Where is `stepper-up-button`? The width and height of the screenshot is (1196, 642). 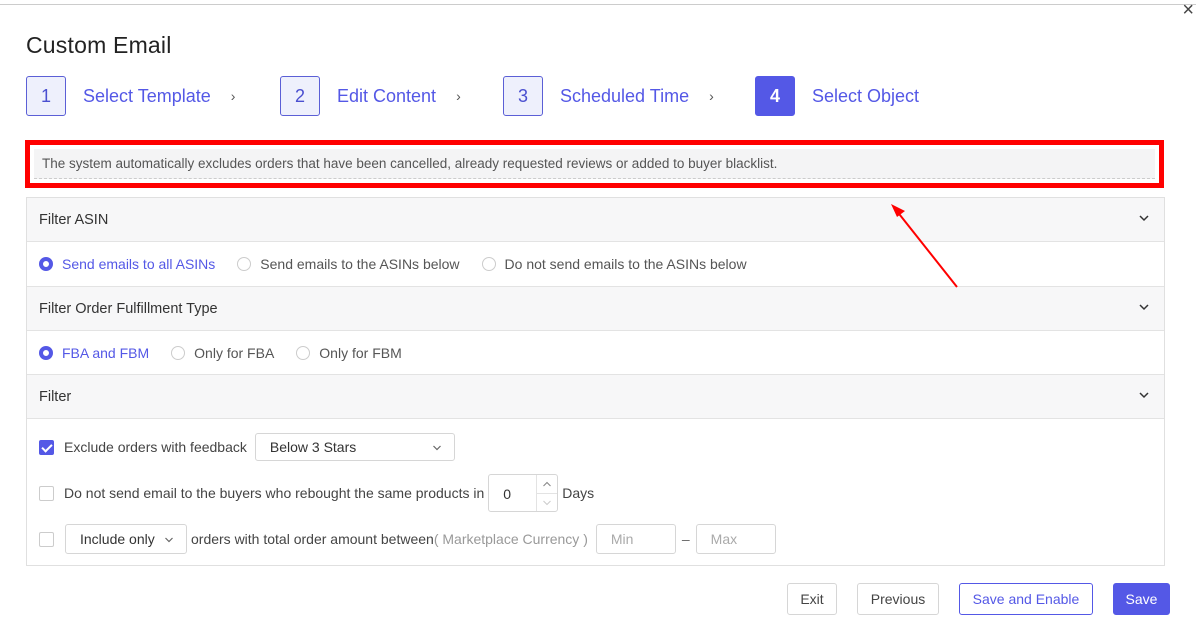 stepper-up-button is located at coordinates (547, 484).